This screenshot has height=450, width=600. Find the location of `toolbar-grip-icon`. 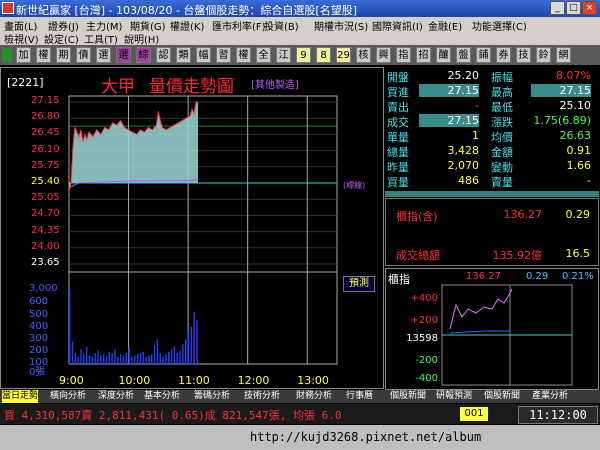

toolbar-grip-icon is located at coordinates (7, 55).